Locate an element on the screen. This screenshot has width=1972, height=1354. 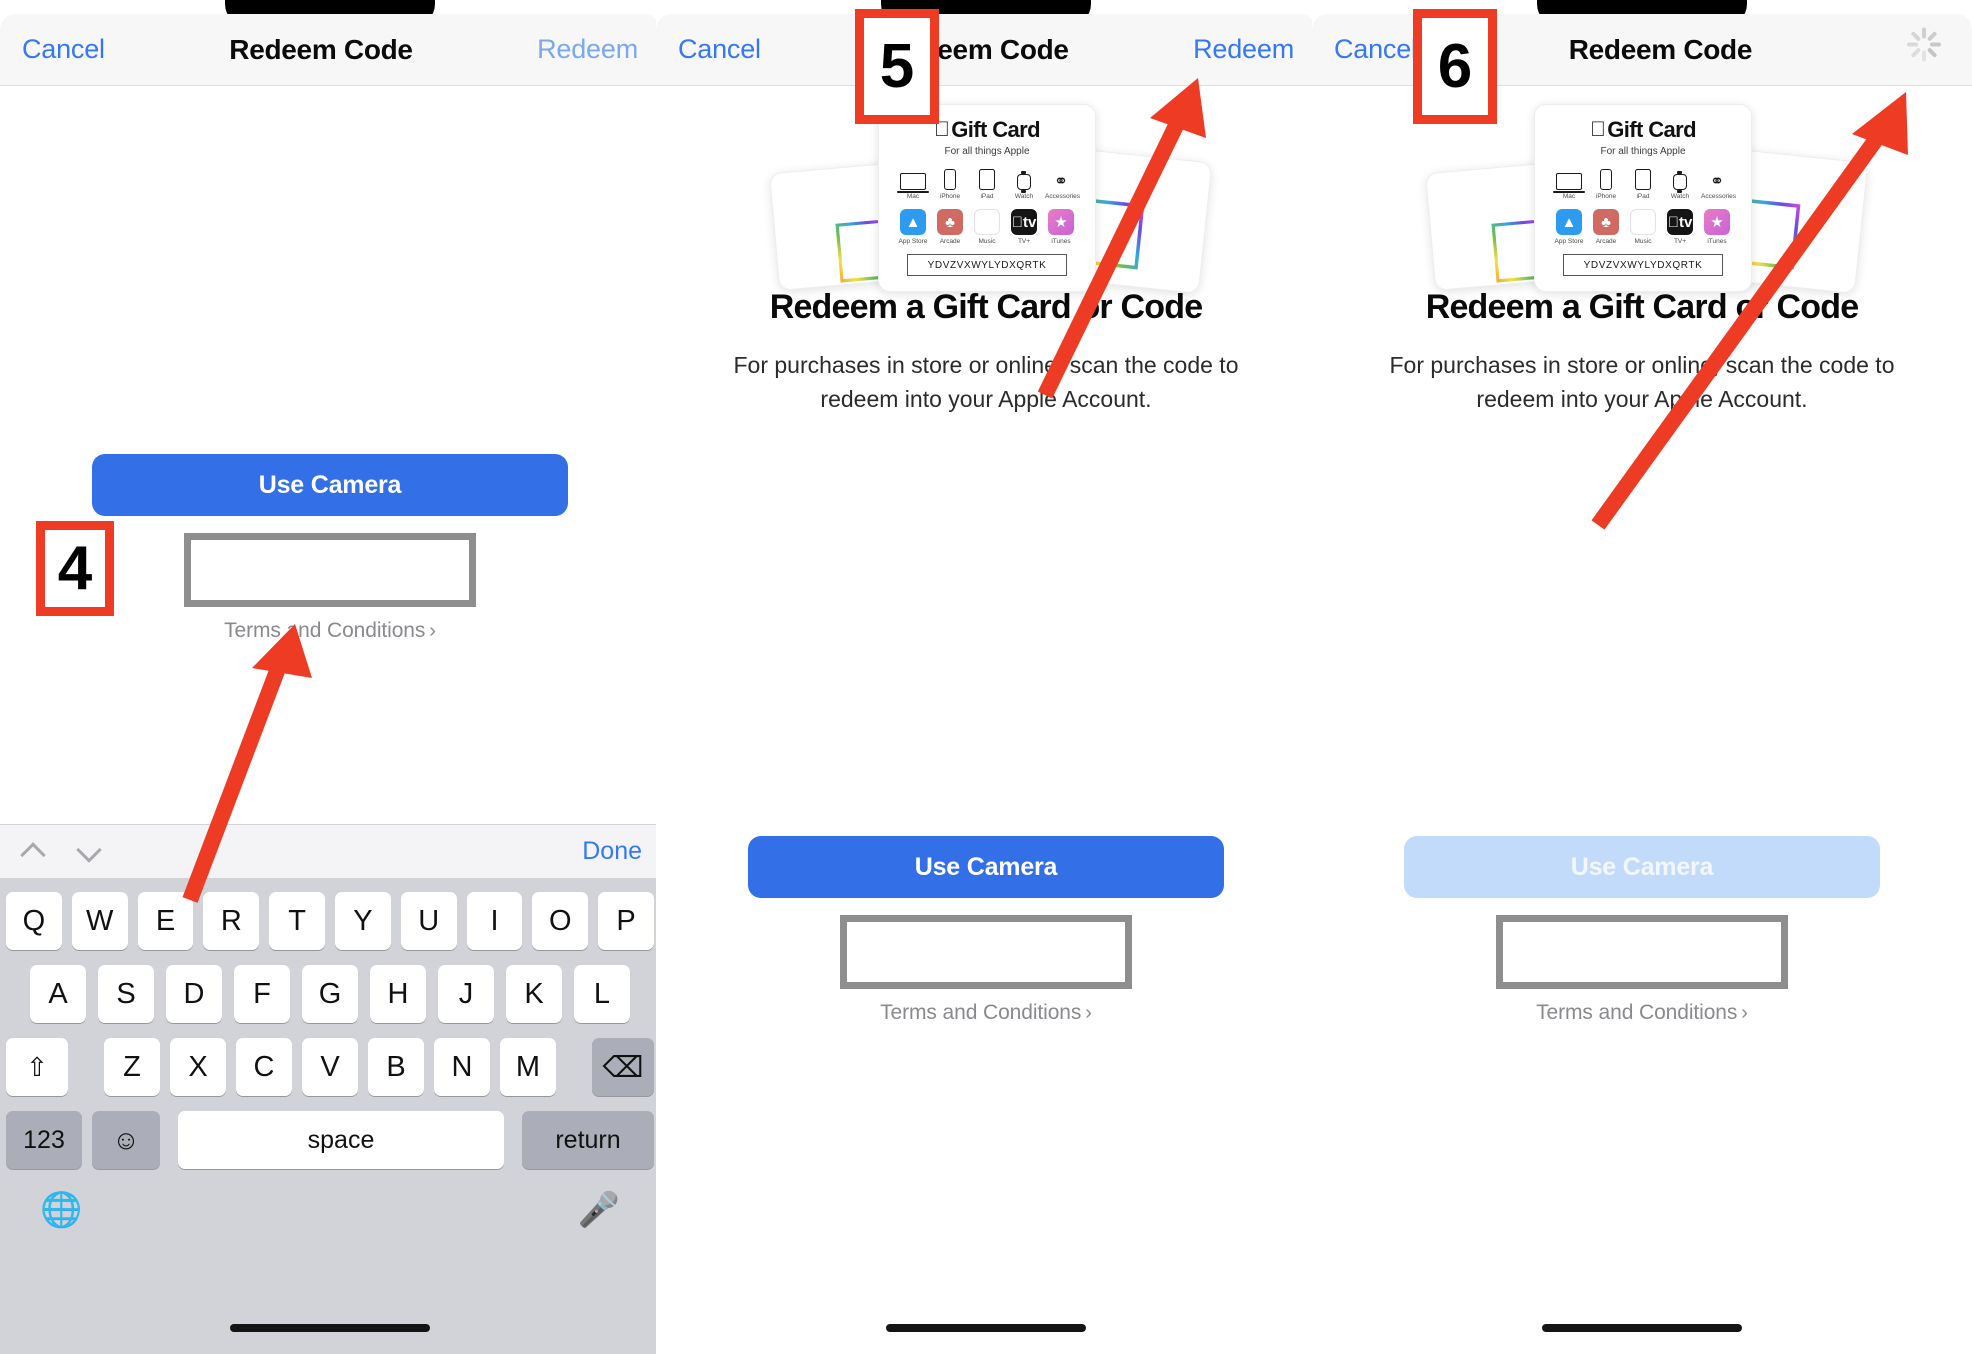
keyboard-row-2: ASDFGHJKL is located at coordinates (330, 994).